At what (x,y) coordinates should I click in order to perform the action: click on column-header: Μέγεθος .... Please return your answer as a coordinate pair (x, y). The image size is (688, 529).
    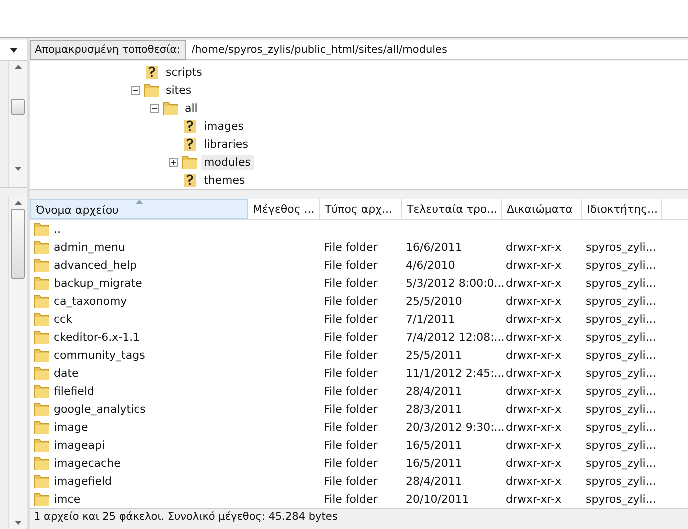
    Looking at the image, I should click on (284, 209).